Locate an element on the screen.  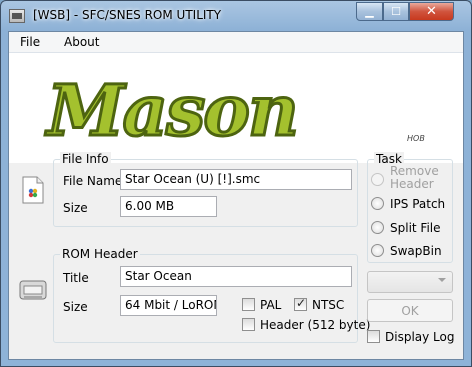
cartridge-icon is located at coordinates (33, 290).